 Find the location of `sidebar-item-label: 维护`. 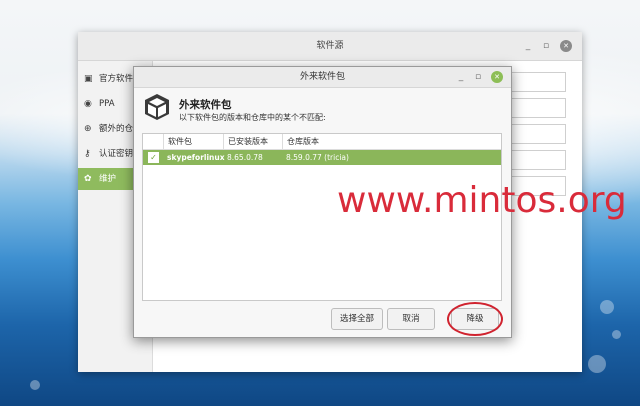

sidebar-item-label: 维护 is located at coordinates (108, 179).